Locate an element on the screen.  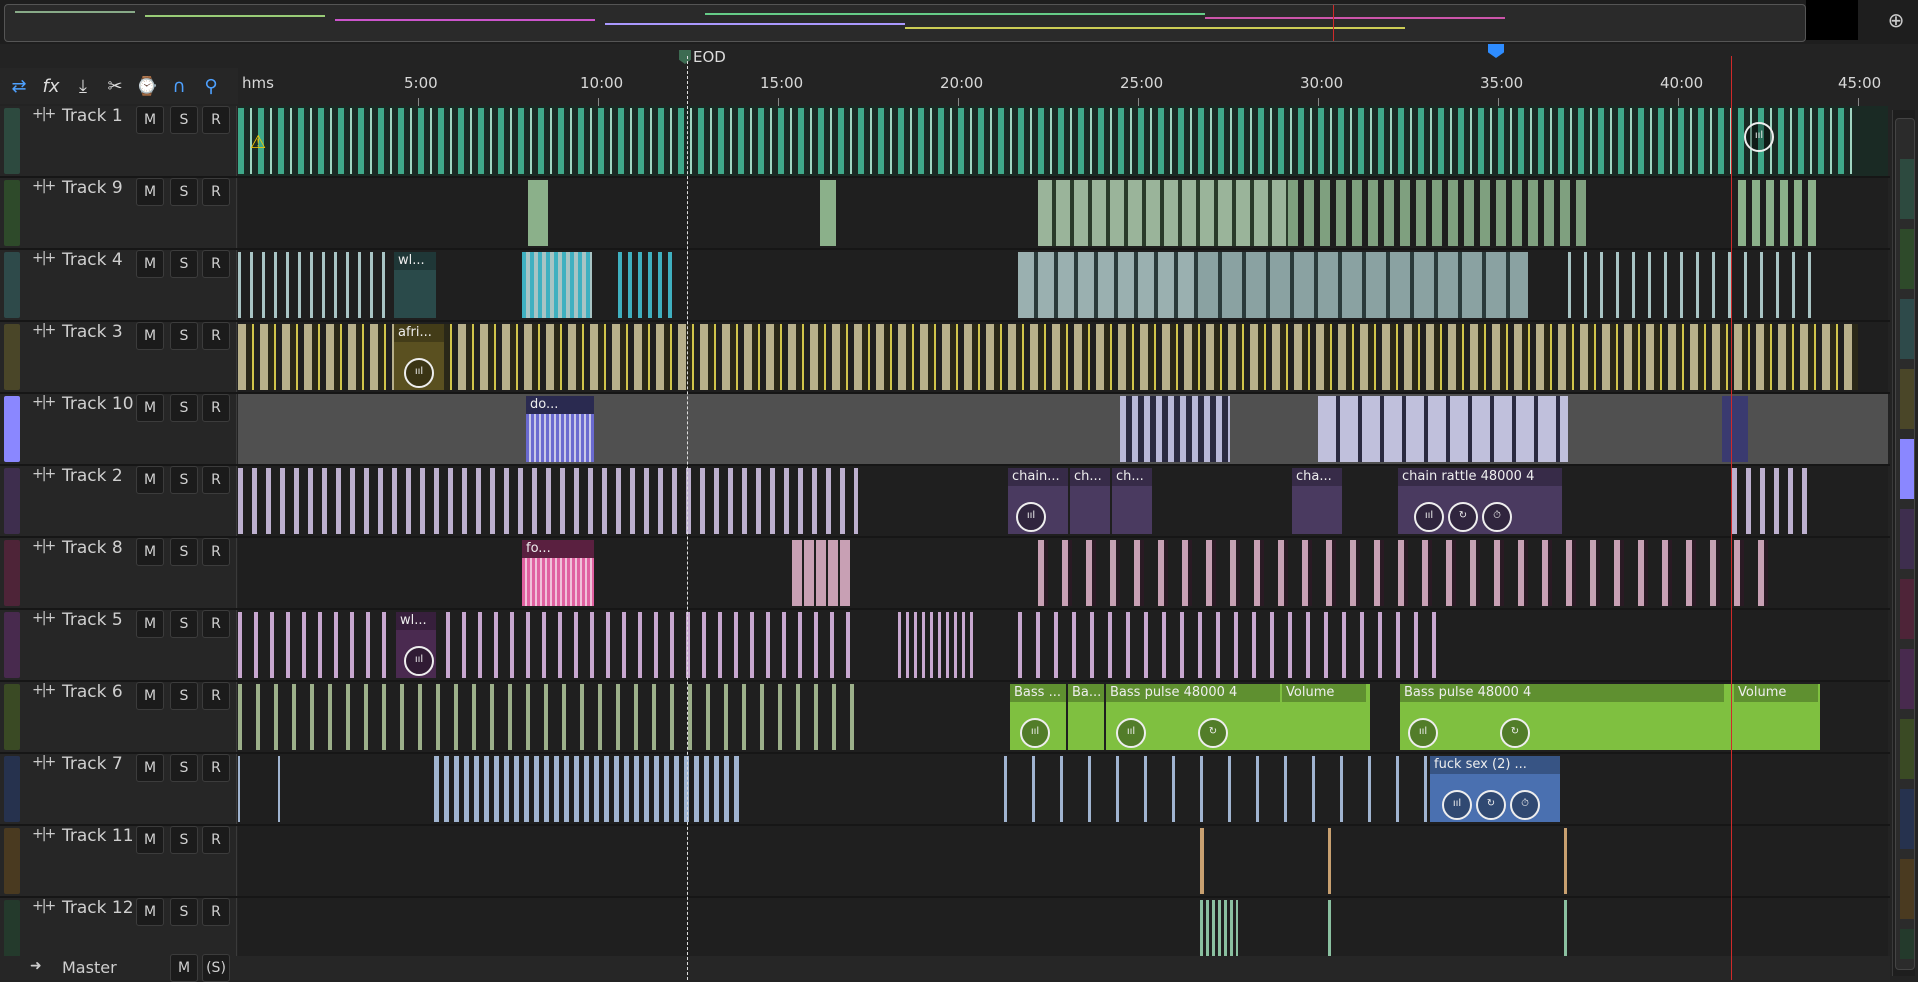
zoom-icon: ⊕ is located at coordinates (1896, 20).